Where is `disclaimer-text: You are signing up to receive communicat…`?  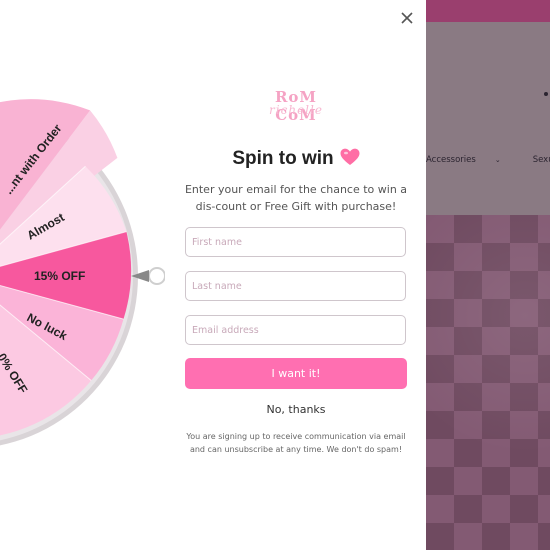 disclaimer-text: You are signing up to receive communicat… is located at coordinates (296, 443).